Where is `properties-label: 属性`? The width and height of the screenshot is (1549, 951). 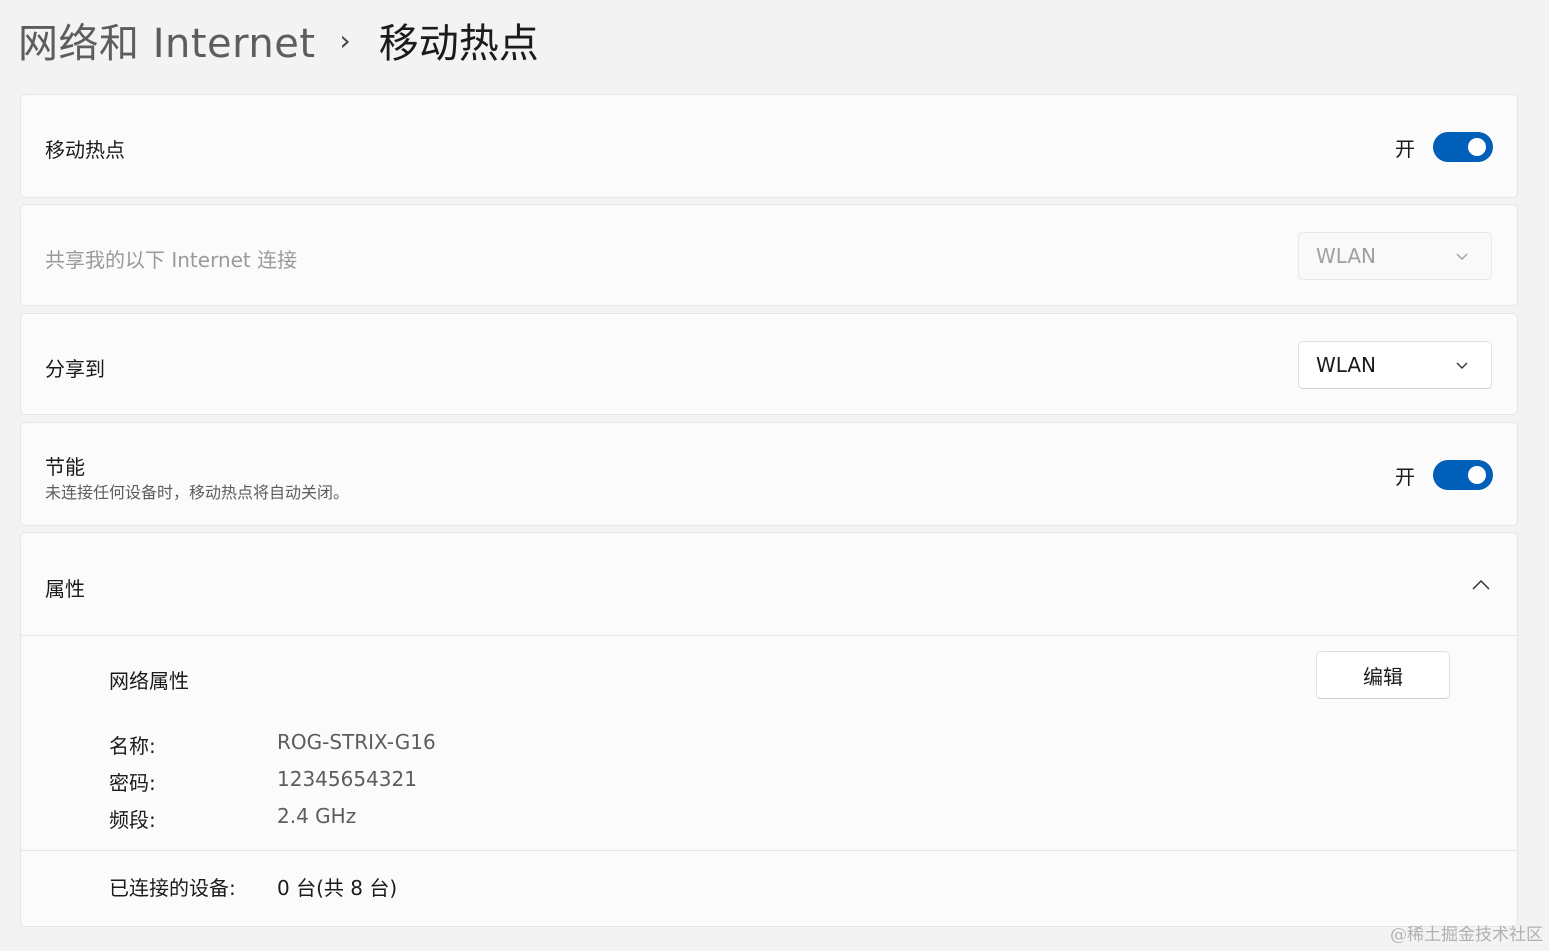
properties-label: 属性 is located at coordinates (65, 589).